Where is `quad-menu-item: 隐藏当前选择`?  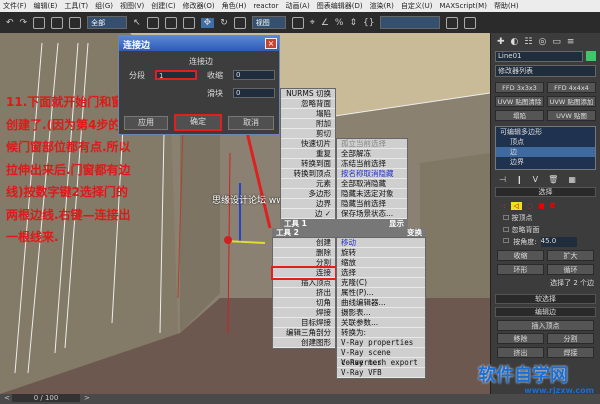 quad-menu-item: 隐藏当前选择 is located at coordinates (372, 204).